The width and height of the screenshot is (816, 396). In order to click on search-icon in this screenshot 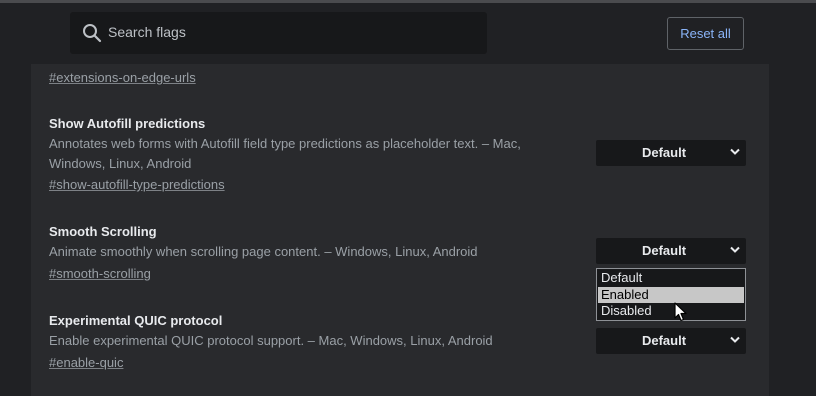, I will do `click(92, 33)`.